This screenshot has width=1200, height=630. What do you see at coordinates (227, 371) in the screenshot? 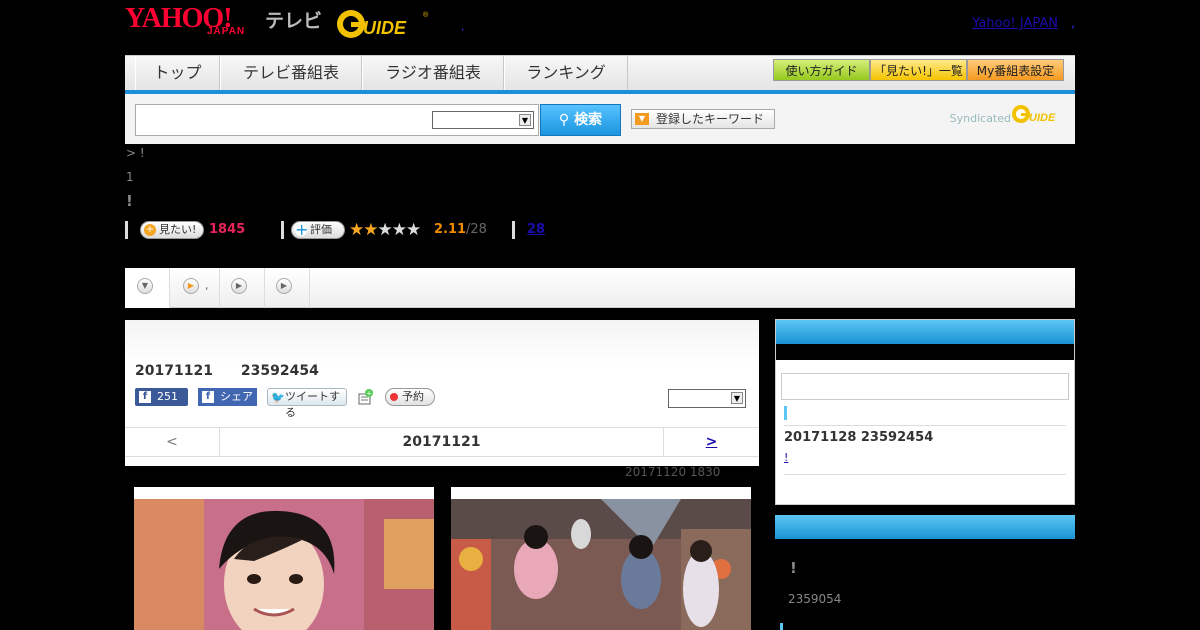
I see `main-title: 20171121 23592454` at bounding box center [227, 371].